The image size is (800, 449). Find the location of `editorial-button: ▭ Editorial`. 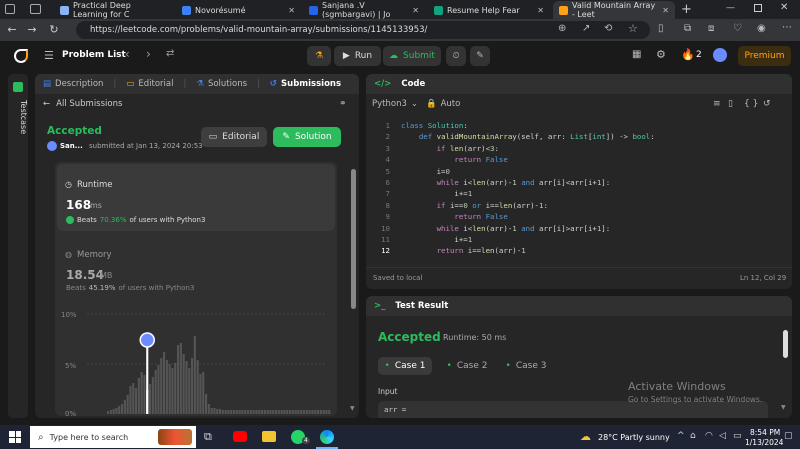

editorial-button: ▭ Editorial is located at coordinates (234, 137).